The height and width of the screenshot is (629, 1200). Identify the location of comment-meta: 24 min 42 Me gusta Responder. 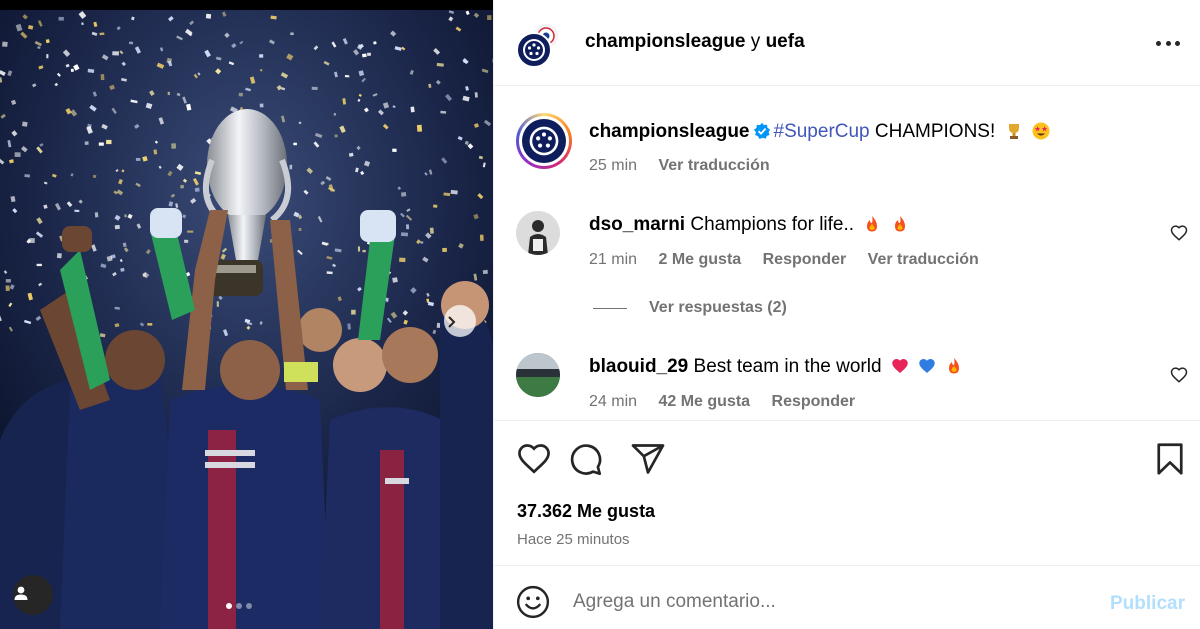
(730, 402).